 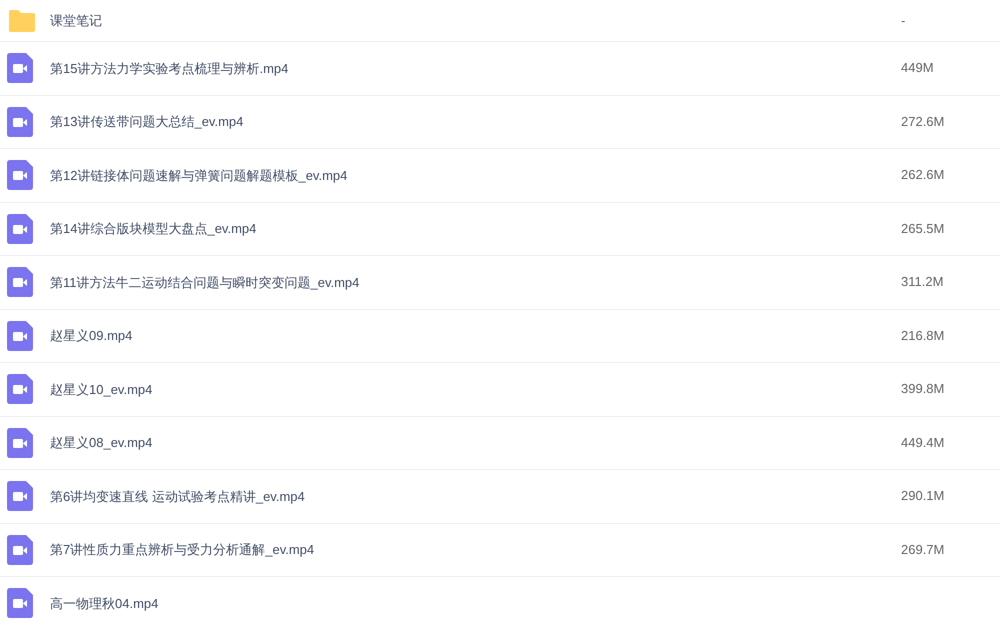 I want to click on file-name: 第11讲方法牛二运动结合问题与瞬时突变问题_ev.mp4, so click(x=205, y=282).